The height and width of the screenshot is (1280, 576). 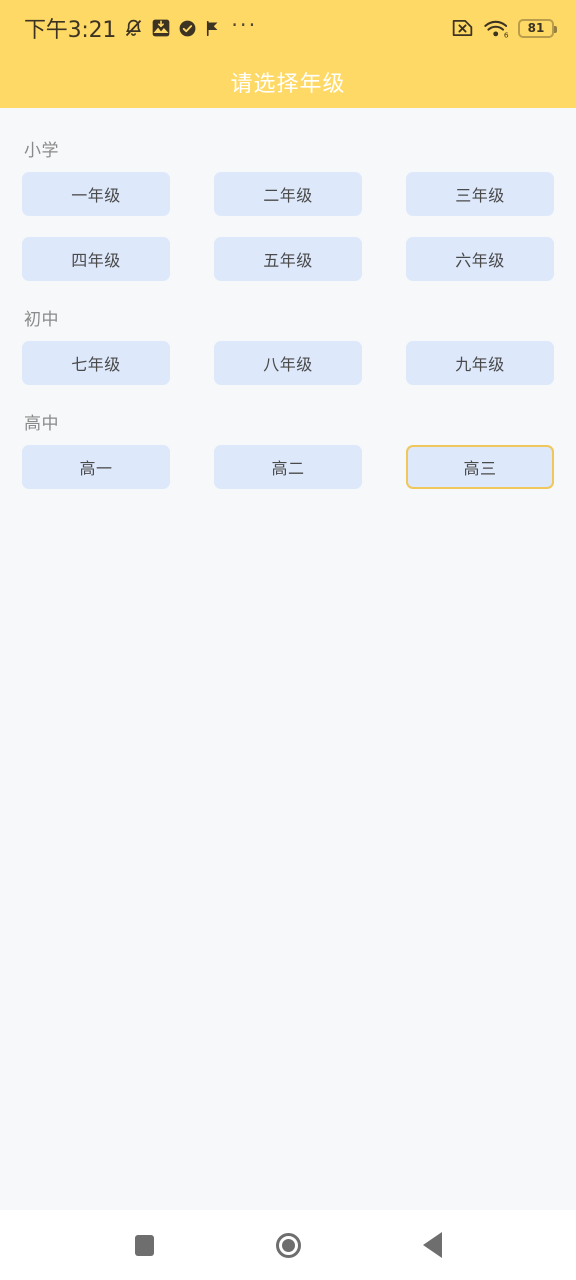 I want to click on grade-button-grade4: 四年级, so click(x=96, y=259).